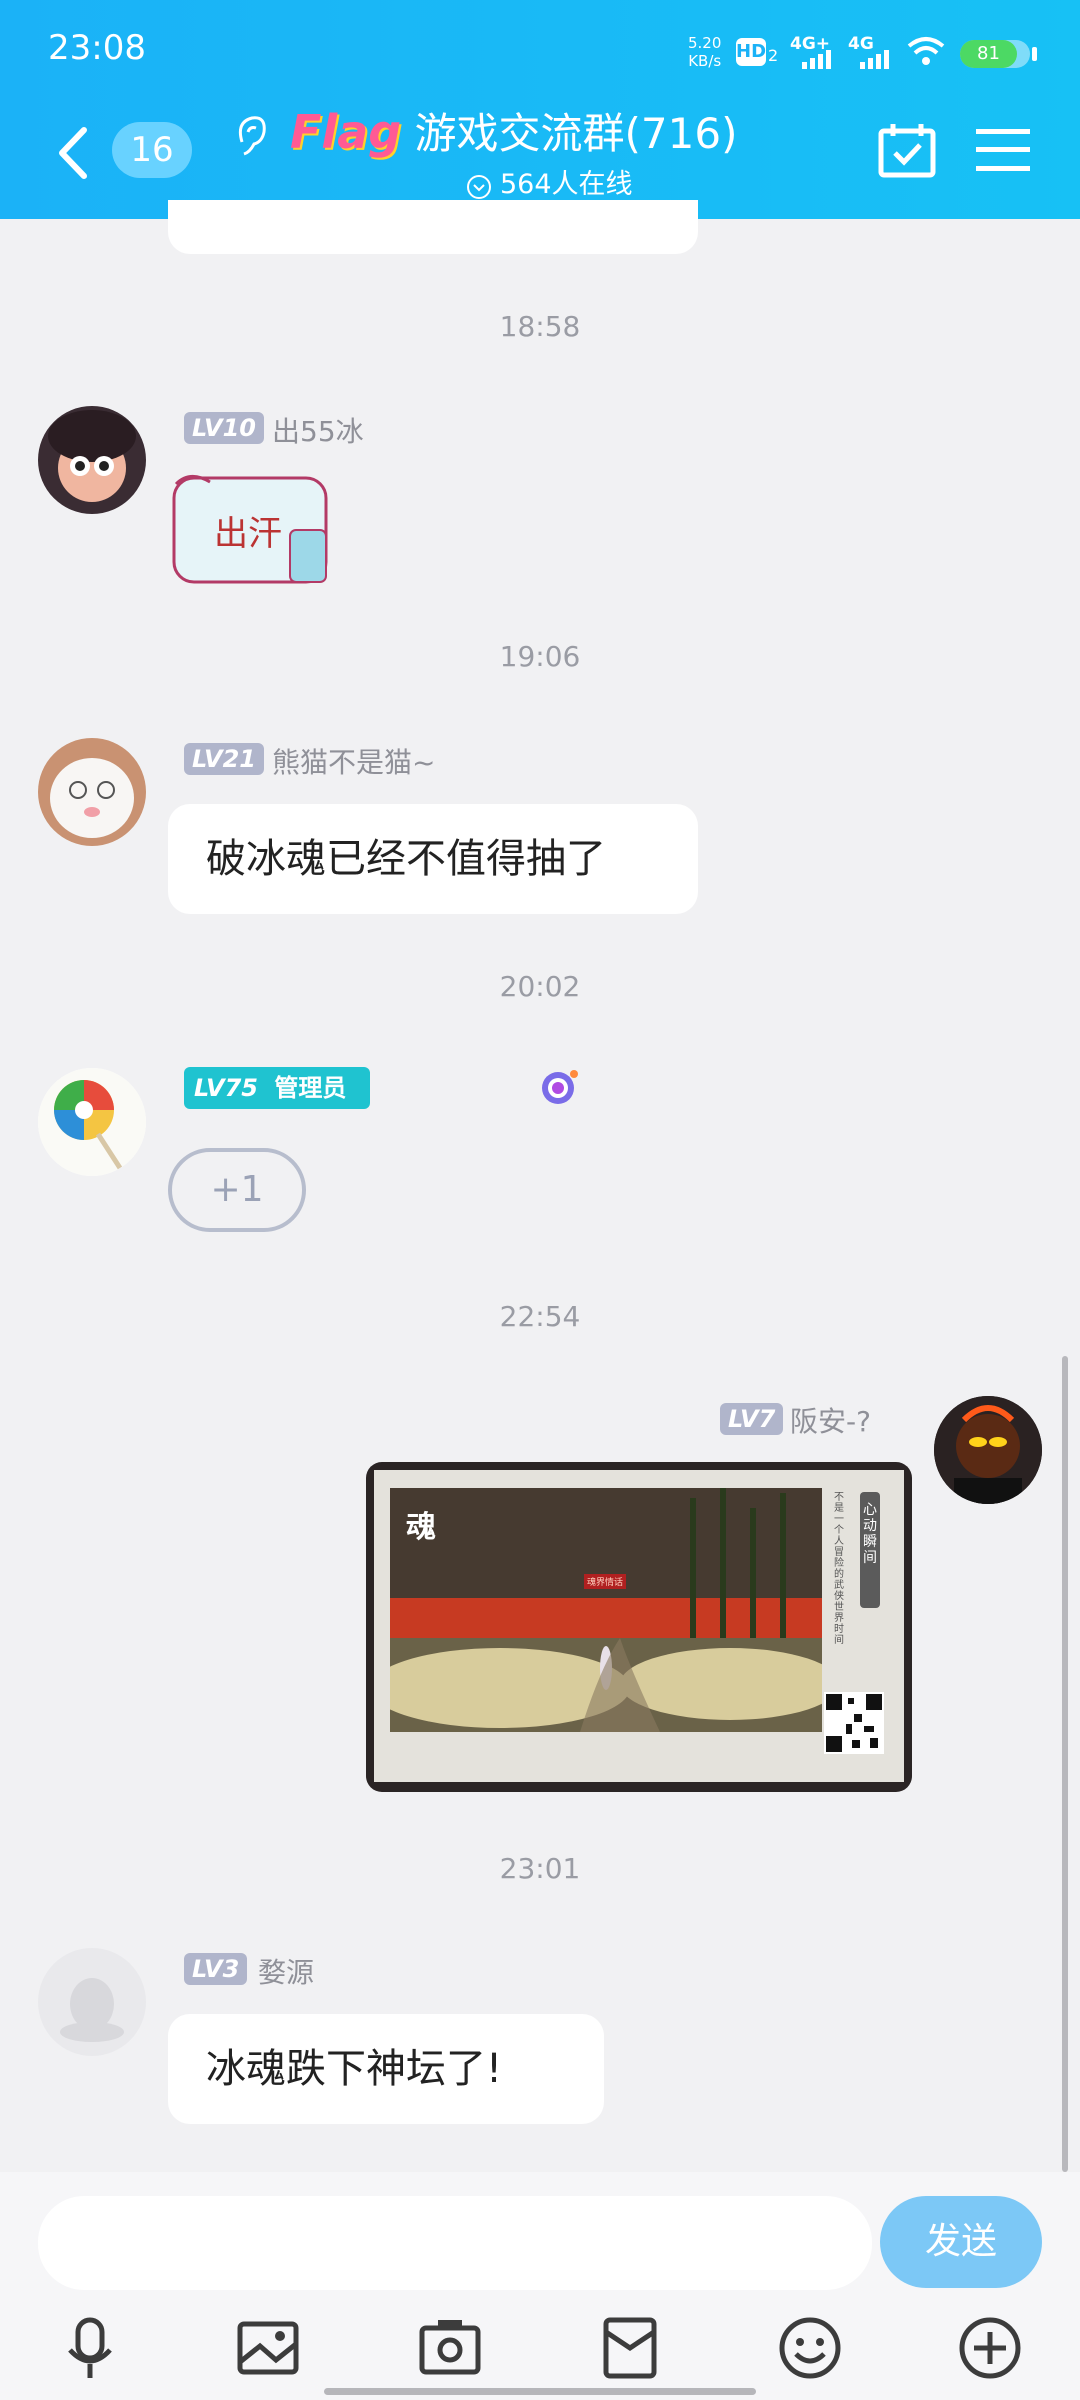  Describe the element at coordinates (540, 2391) in the screenshot. I see `home-indicator` at that location.